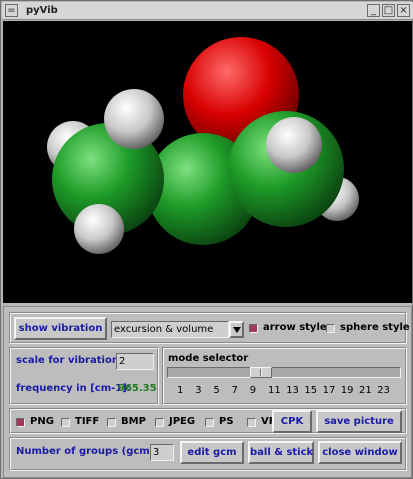 The width and height of the screenshot is (413, 479). Describe the element at coordinates (330, 328) in the screenshot. I see `sphere-style-checkbox` at that location.